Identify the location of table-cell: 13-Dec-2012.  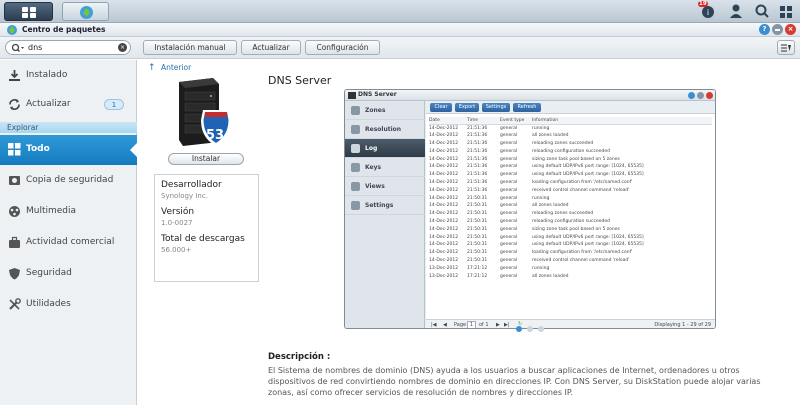
(444, 268).